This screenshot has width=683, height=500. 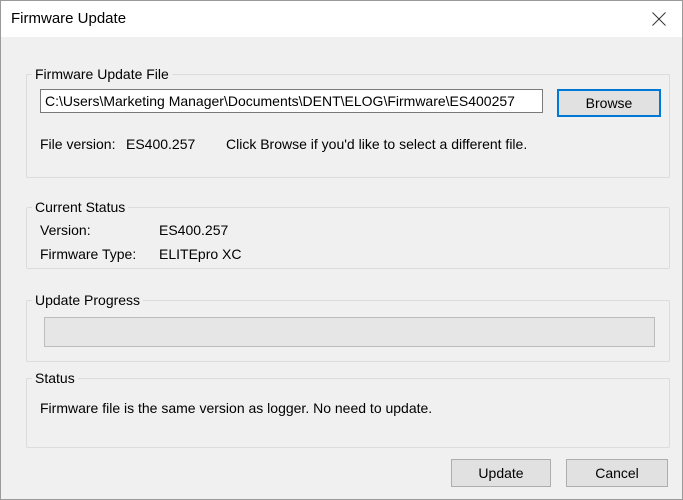 What do you see at coordinates (194, 230) in the screenshot?
I see `version-value: ES400.257` at bounding box center [194, 230].